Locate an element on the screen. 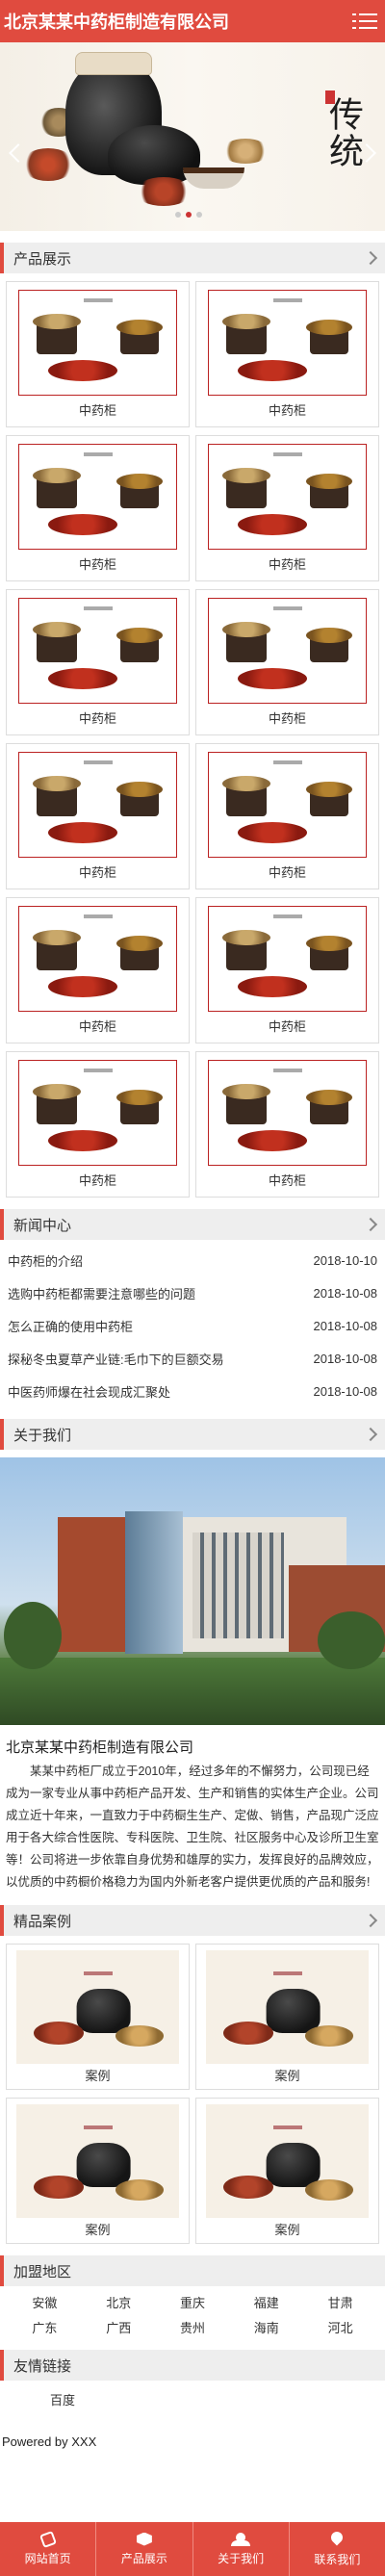 Image resolution: width=385 pixels, height=2576 pixels. news-item: 怎么正确的使用中药柜 2018-10-08 is located at coordinates (192, 1326).